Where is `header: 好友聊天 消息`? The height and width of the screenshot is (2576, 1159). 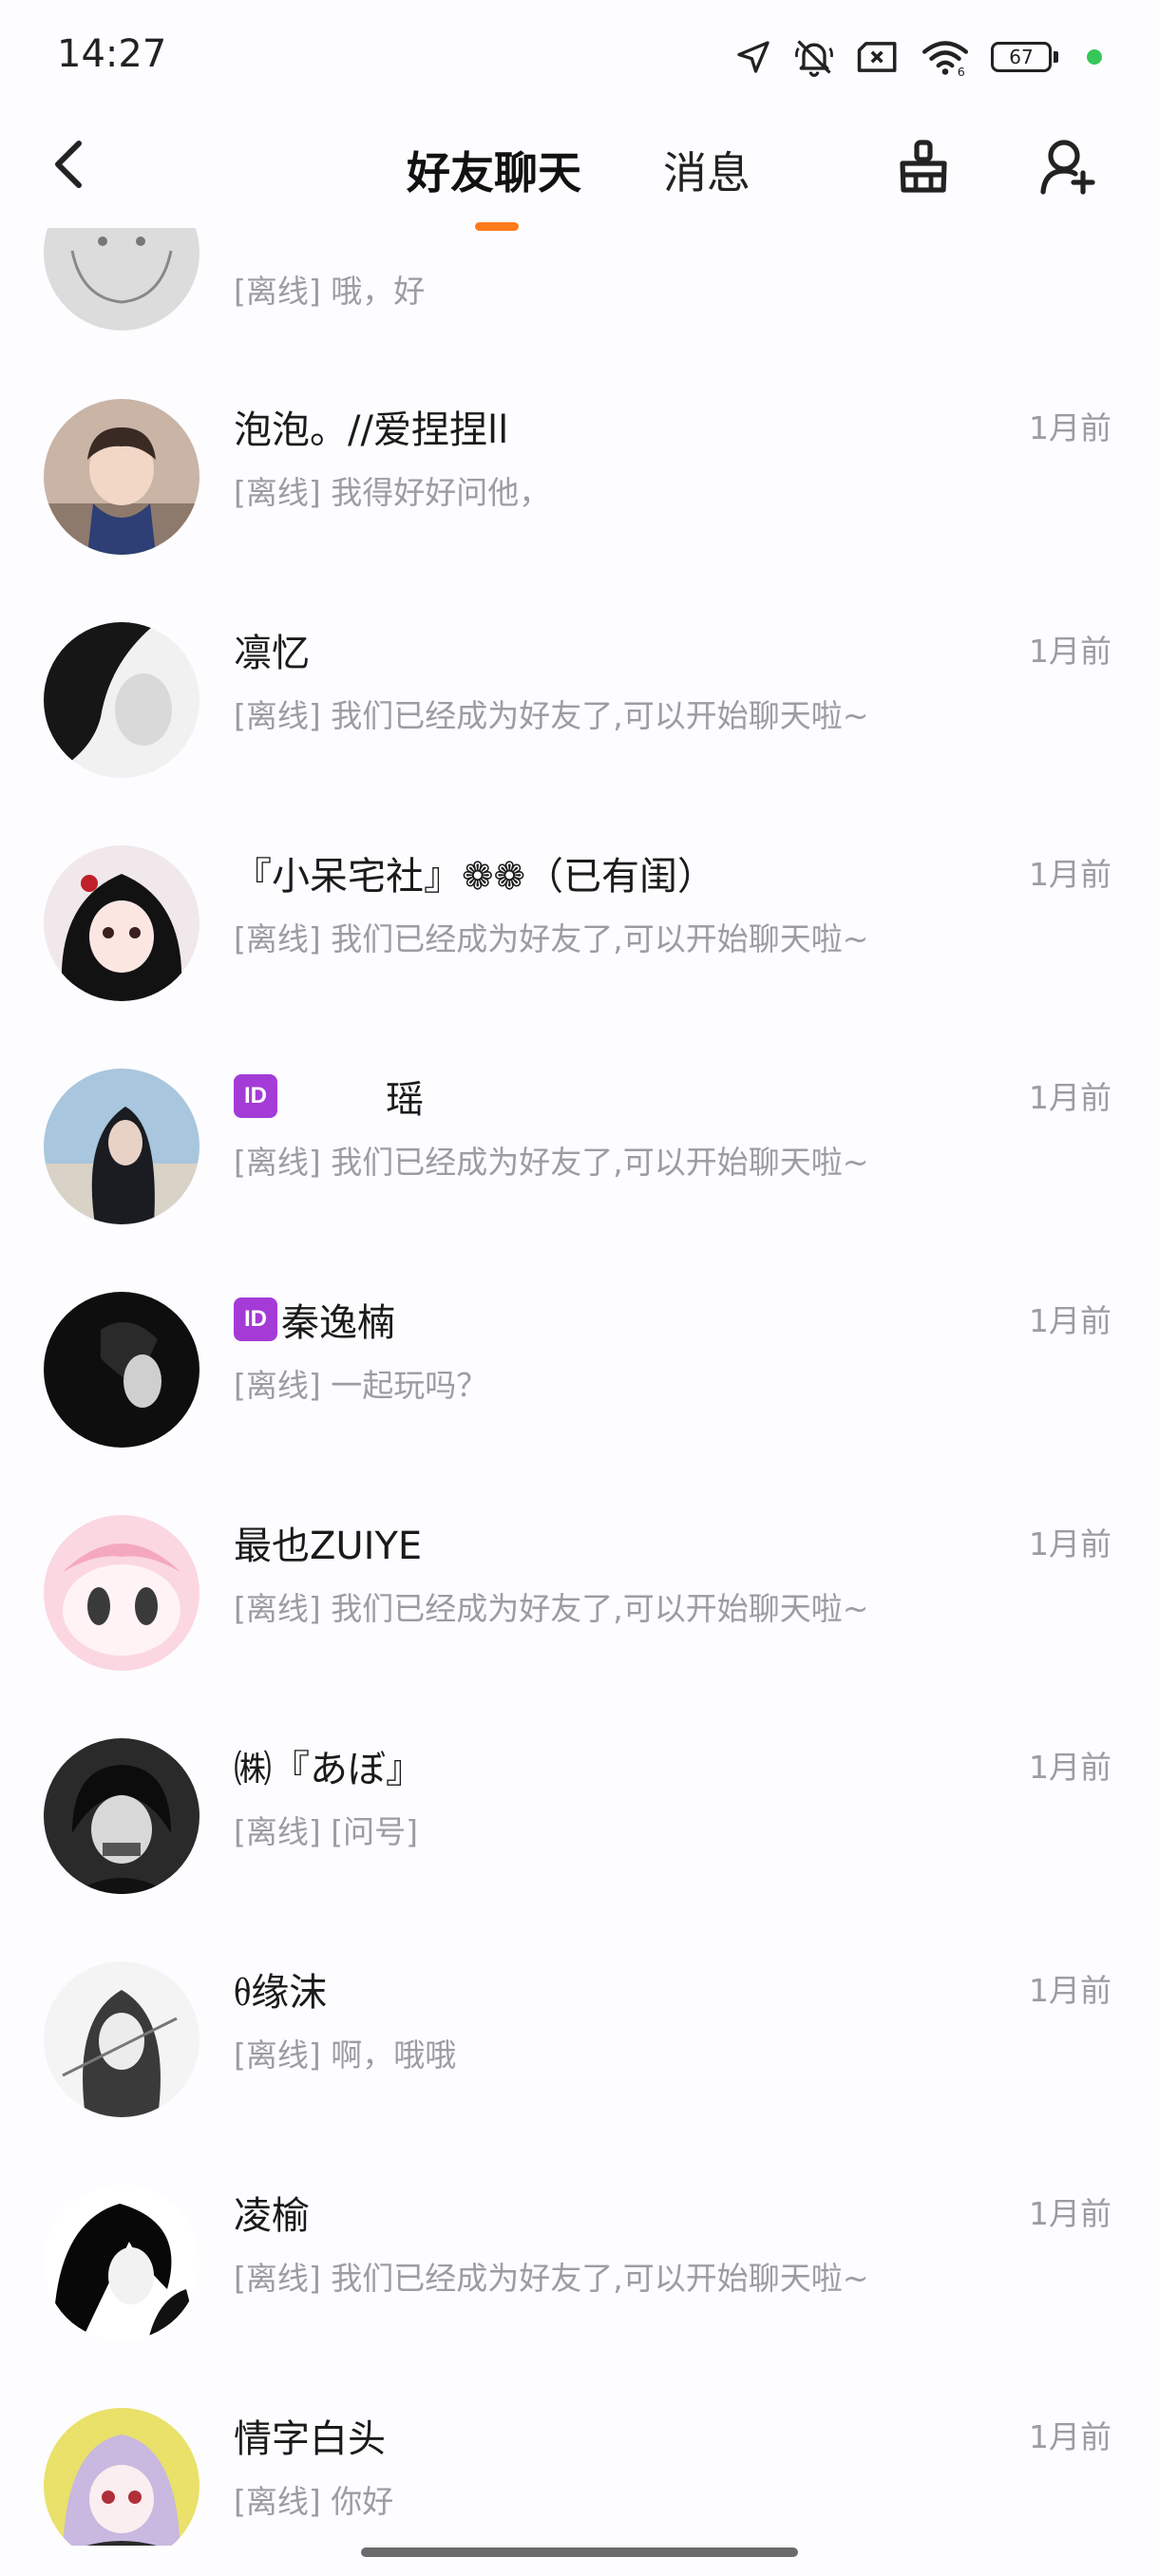
header: 好友聊天 消息 is located at coordinates (579, 172).